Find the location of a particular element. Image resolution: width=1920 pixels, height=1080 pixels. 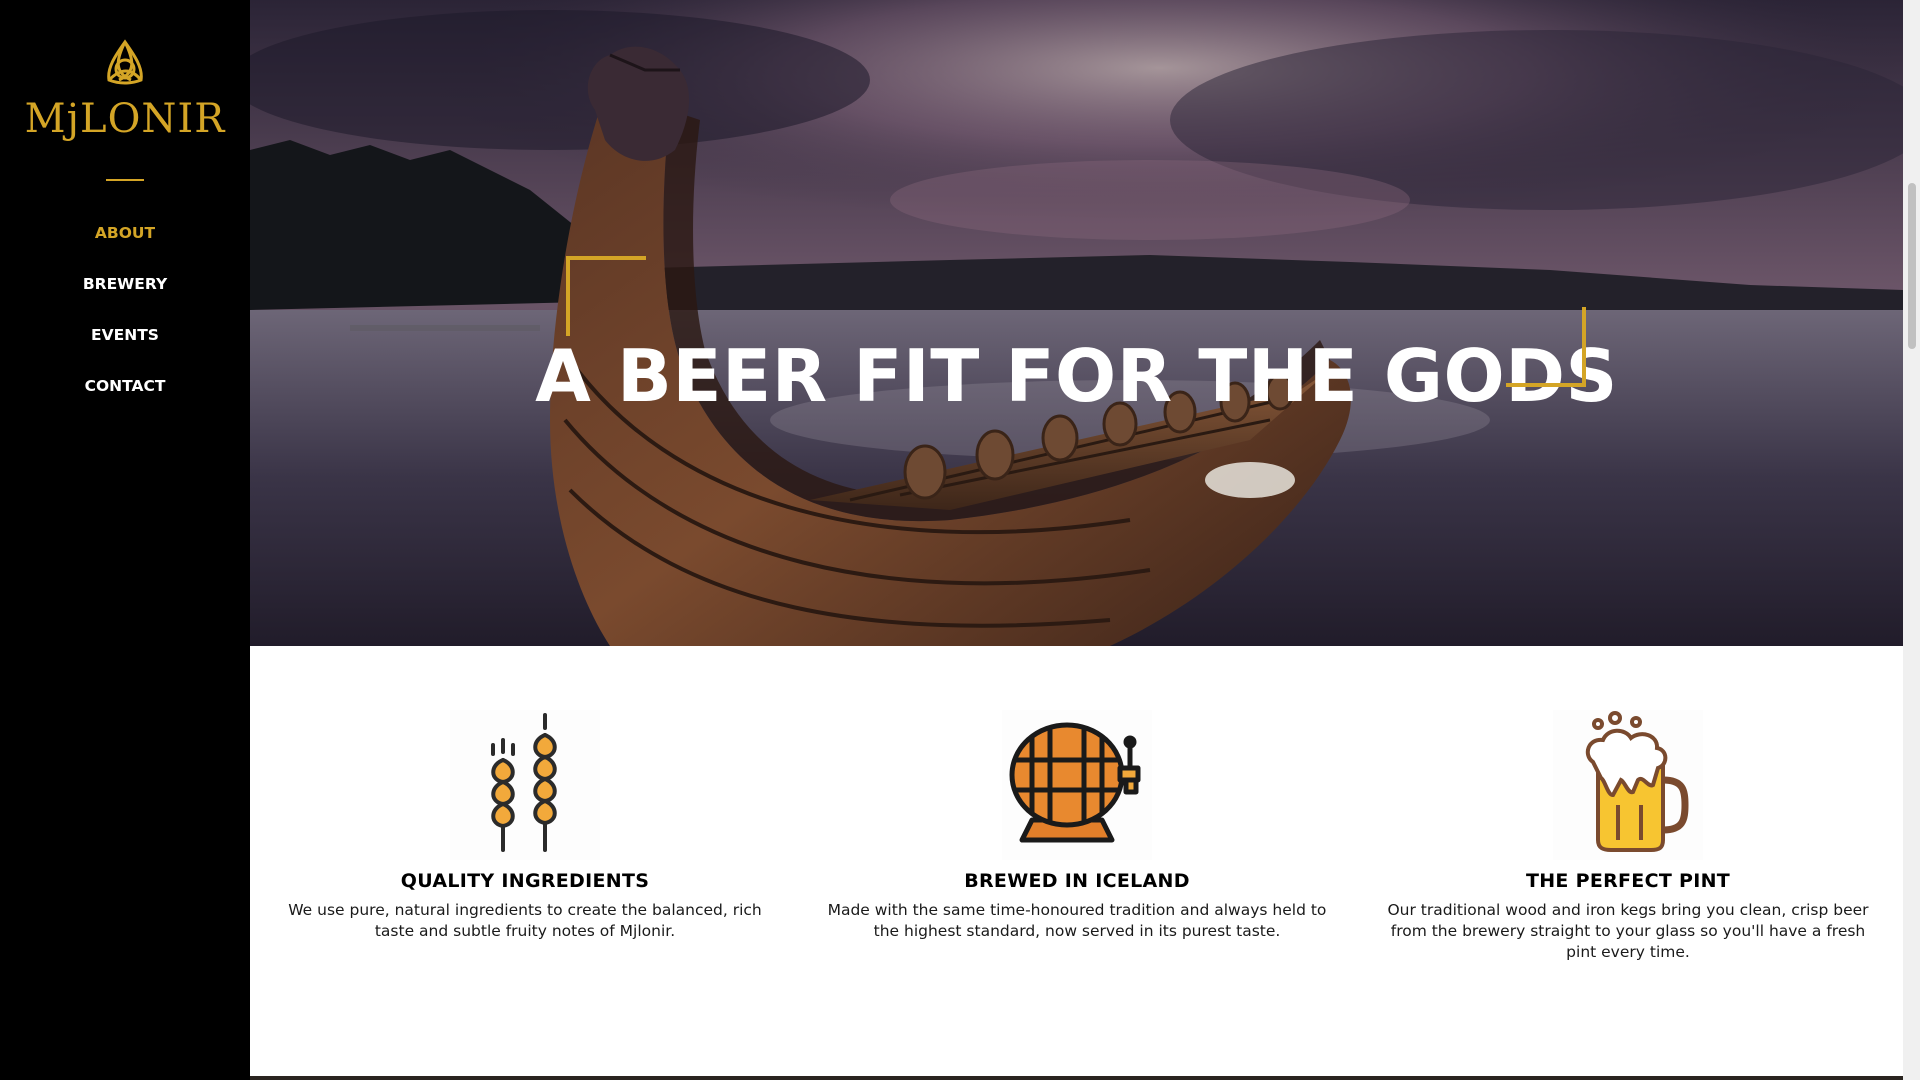

beer-barrel-icon is located at coordinates (1075, 782).